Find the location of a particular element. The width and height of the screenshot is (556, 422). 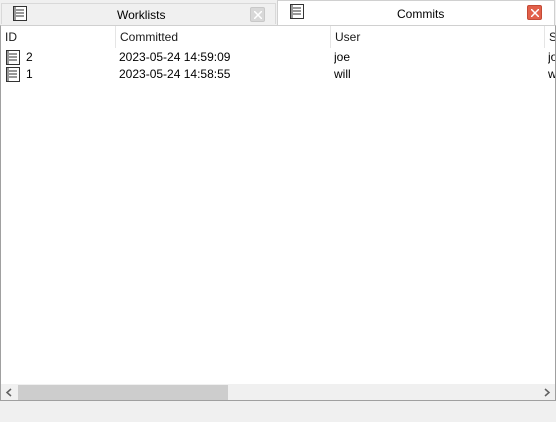

column-header-committed: Committed is located at coordinates (223, 37).